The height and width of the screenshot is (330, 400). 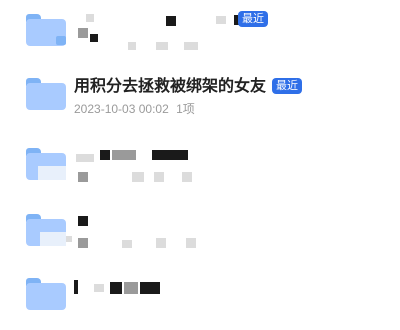 I want to click on folder-meta: 2023-10-03 00:02 1项, so click(x=134, y=109).